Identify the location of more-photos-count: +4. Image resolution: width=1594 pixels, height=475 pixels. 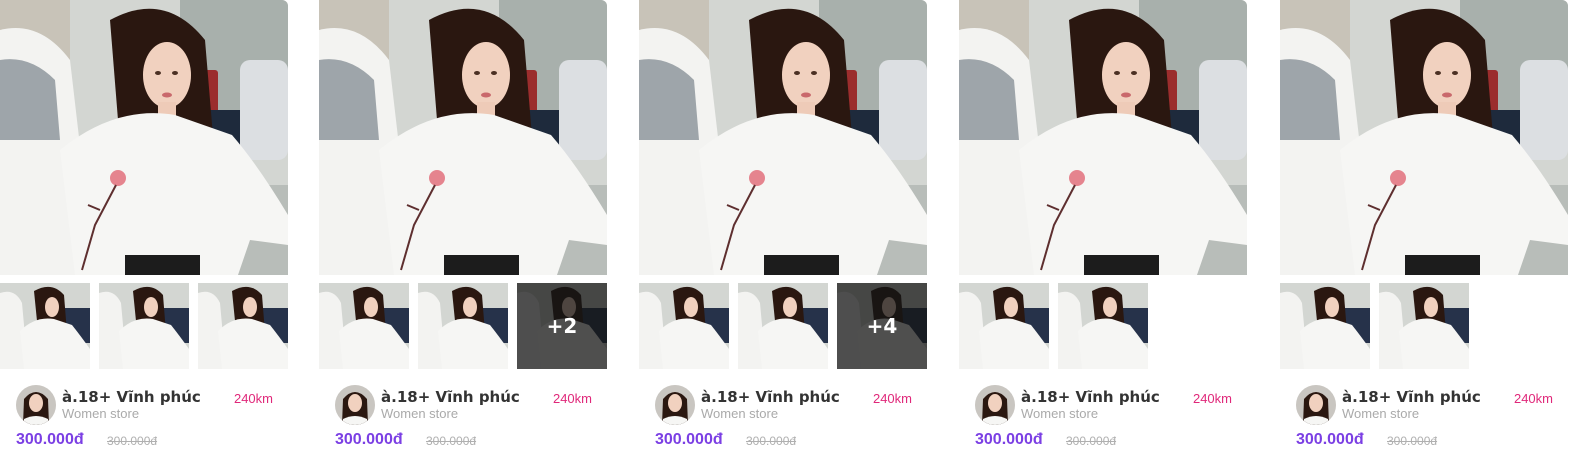
(882, 326).